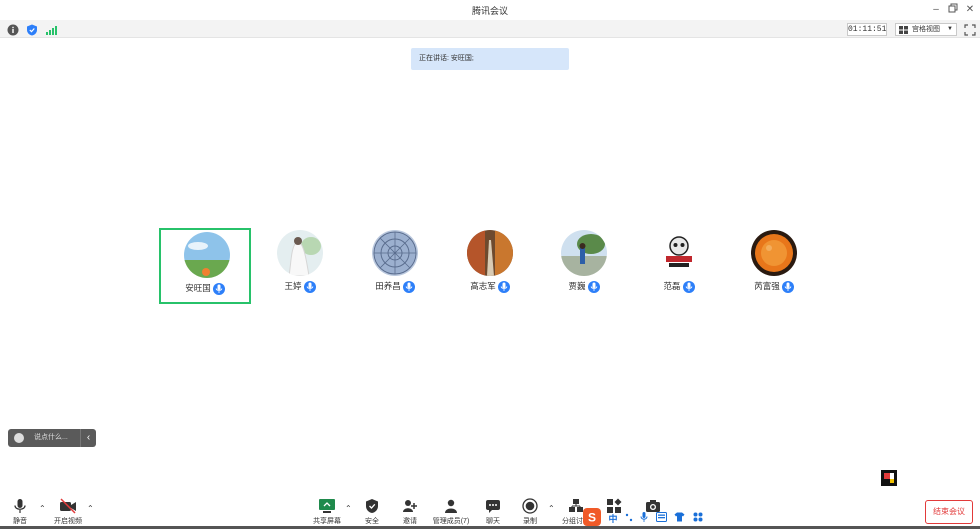 This screenshot has height=529, width=980. I want to click on mute-label: 静音, so click(20, 521).